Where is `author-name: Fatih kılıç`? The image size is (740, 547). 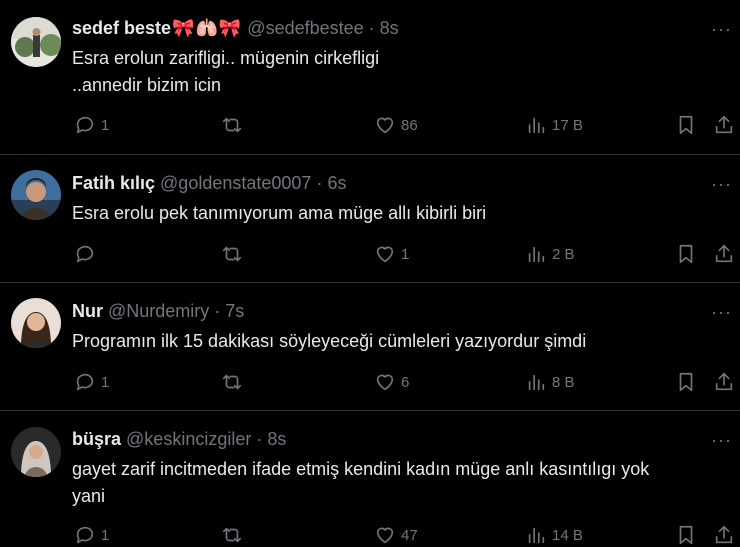
author-name: Fatih kılıç is located at coordinates (113, 183).